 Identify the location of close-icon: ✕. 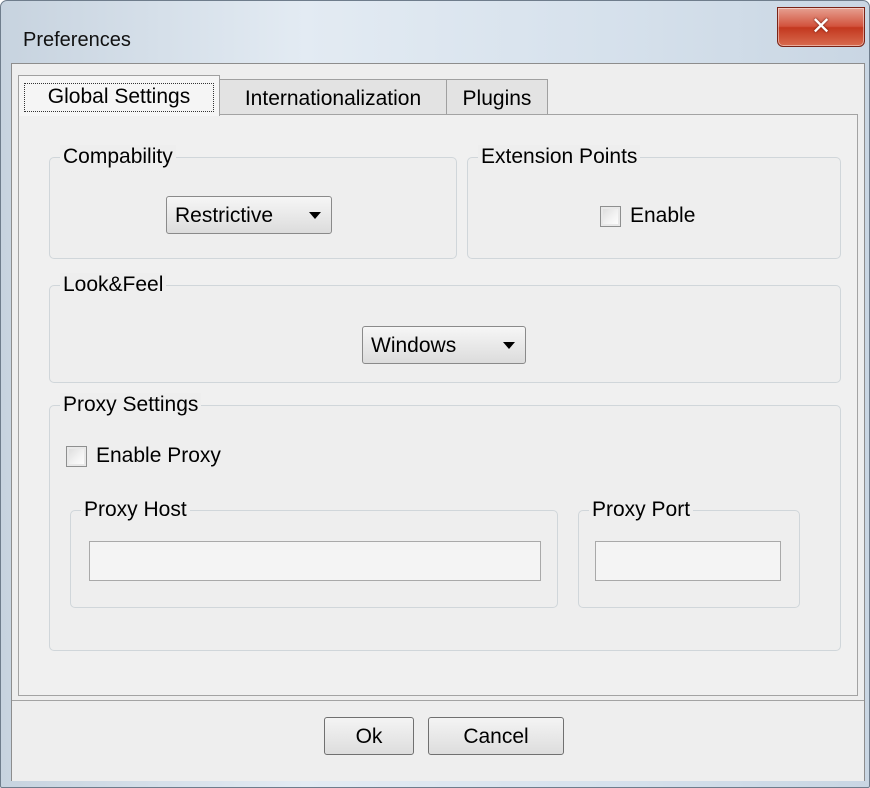
(821, 26).